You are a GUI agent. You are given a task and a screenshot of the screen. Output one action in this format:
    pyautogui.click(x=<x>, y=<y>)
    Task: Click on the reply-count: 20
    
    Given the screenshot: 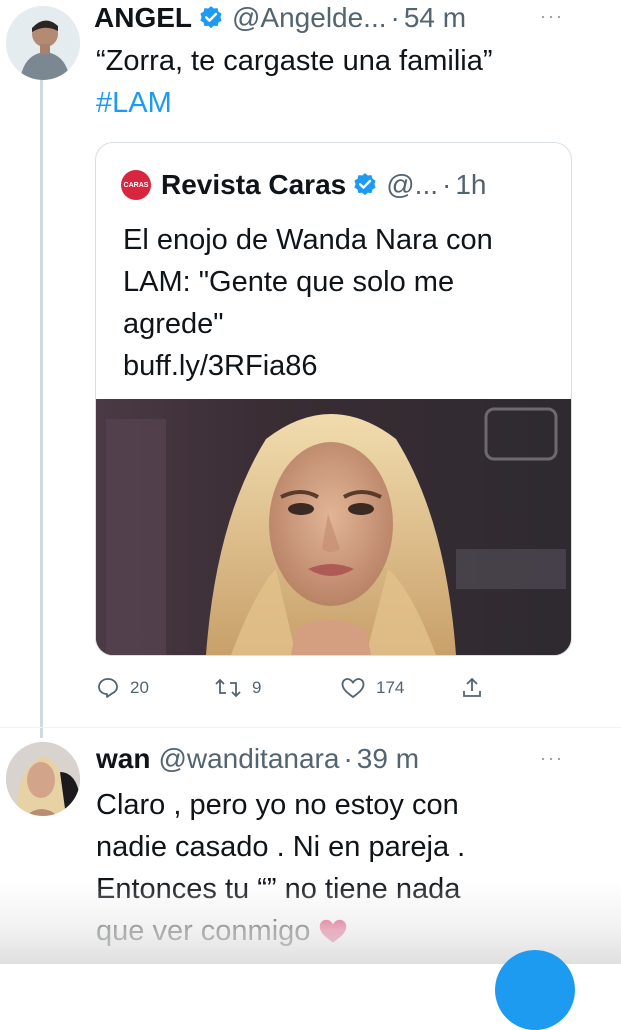 What is the action you would take?
    pyautogui.click(x=139, y=687)
    